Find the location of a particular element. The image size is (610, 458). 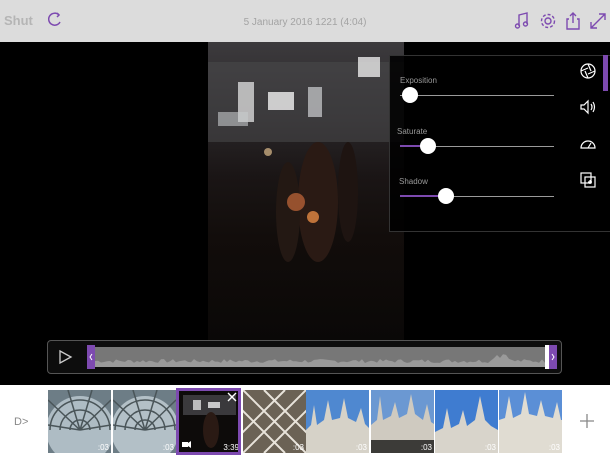

shadow-label: Shadow is located at coordinates (413, 181).